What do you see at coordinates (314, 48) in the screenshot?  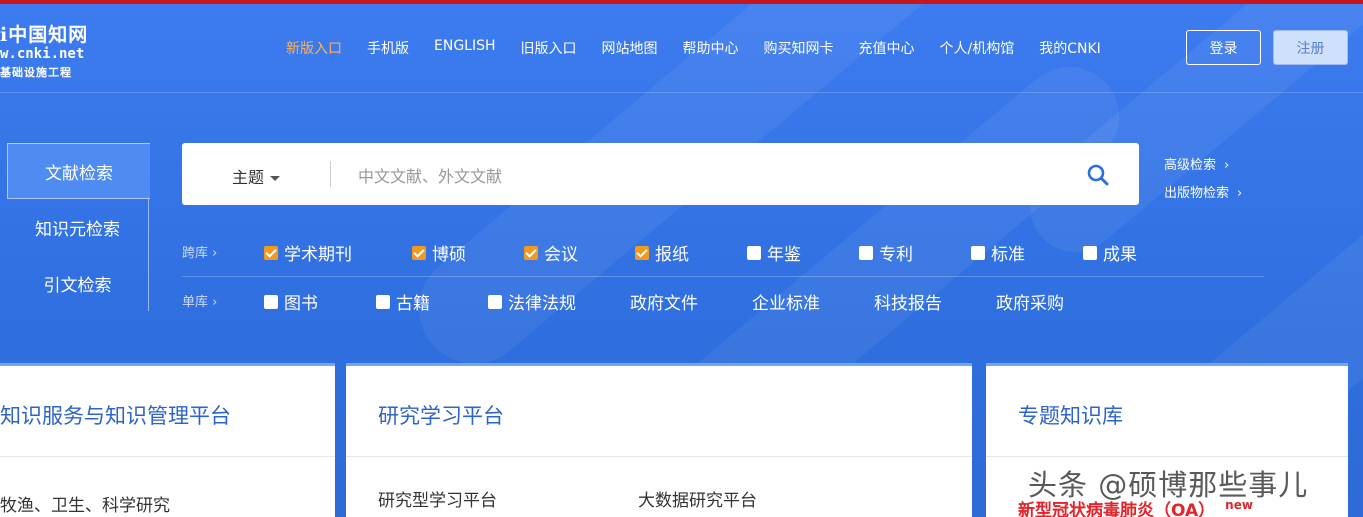 I see `nav-new-entry: 新版入口` at bounding box center [314, 48].